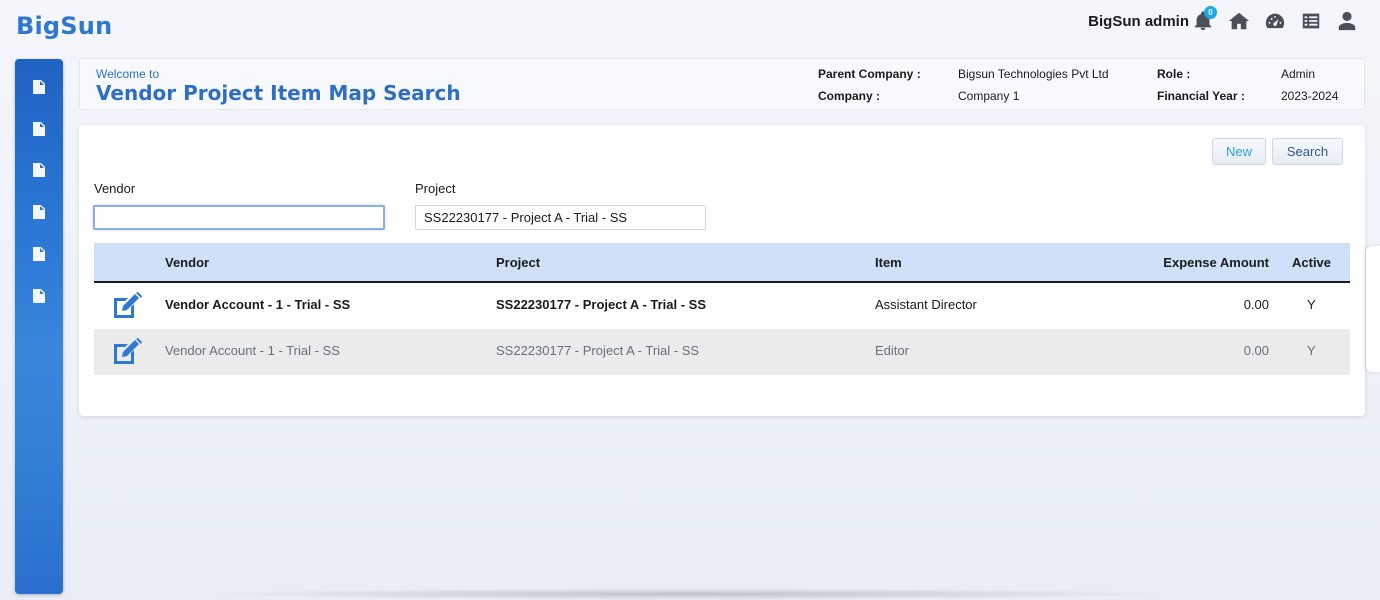 This screenshot has height=600, width=1380. Describe the element at coordinates (518, 262) in the screenshot. I see `column-header-project: Project` at that location.